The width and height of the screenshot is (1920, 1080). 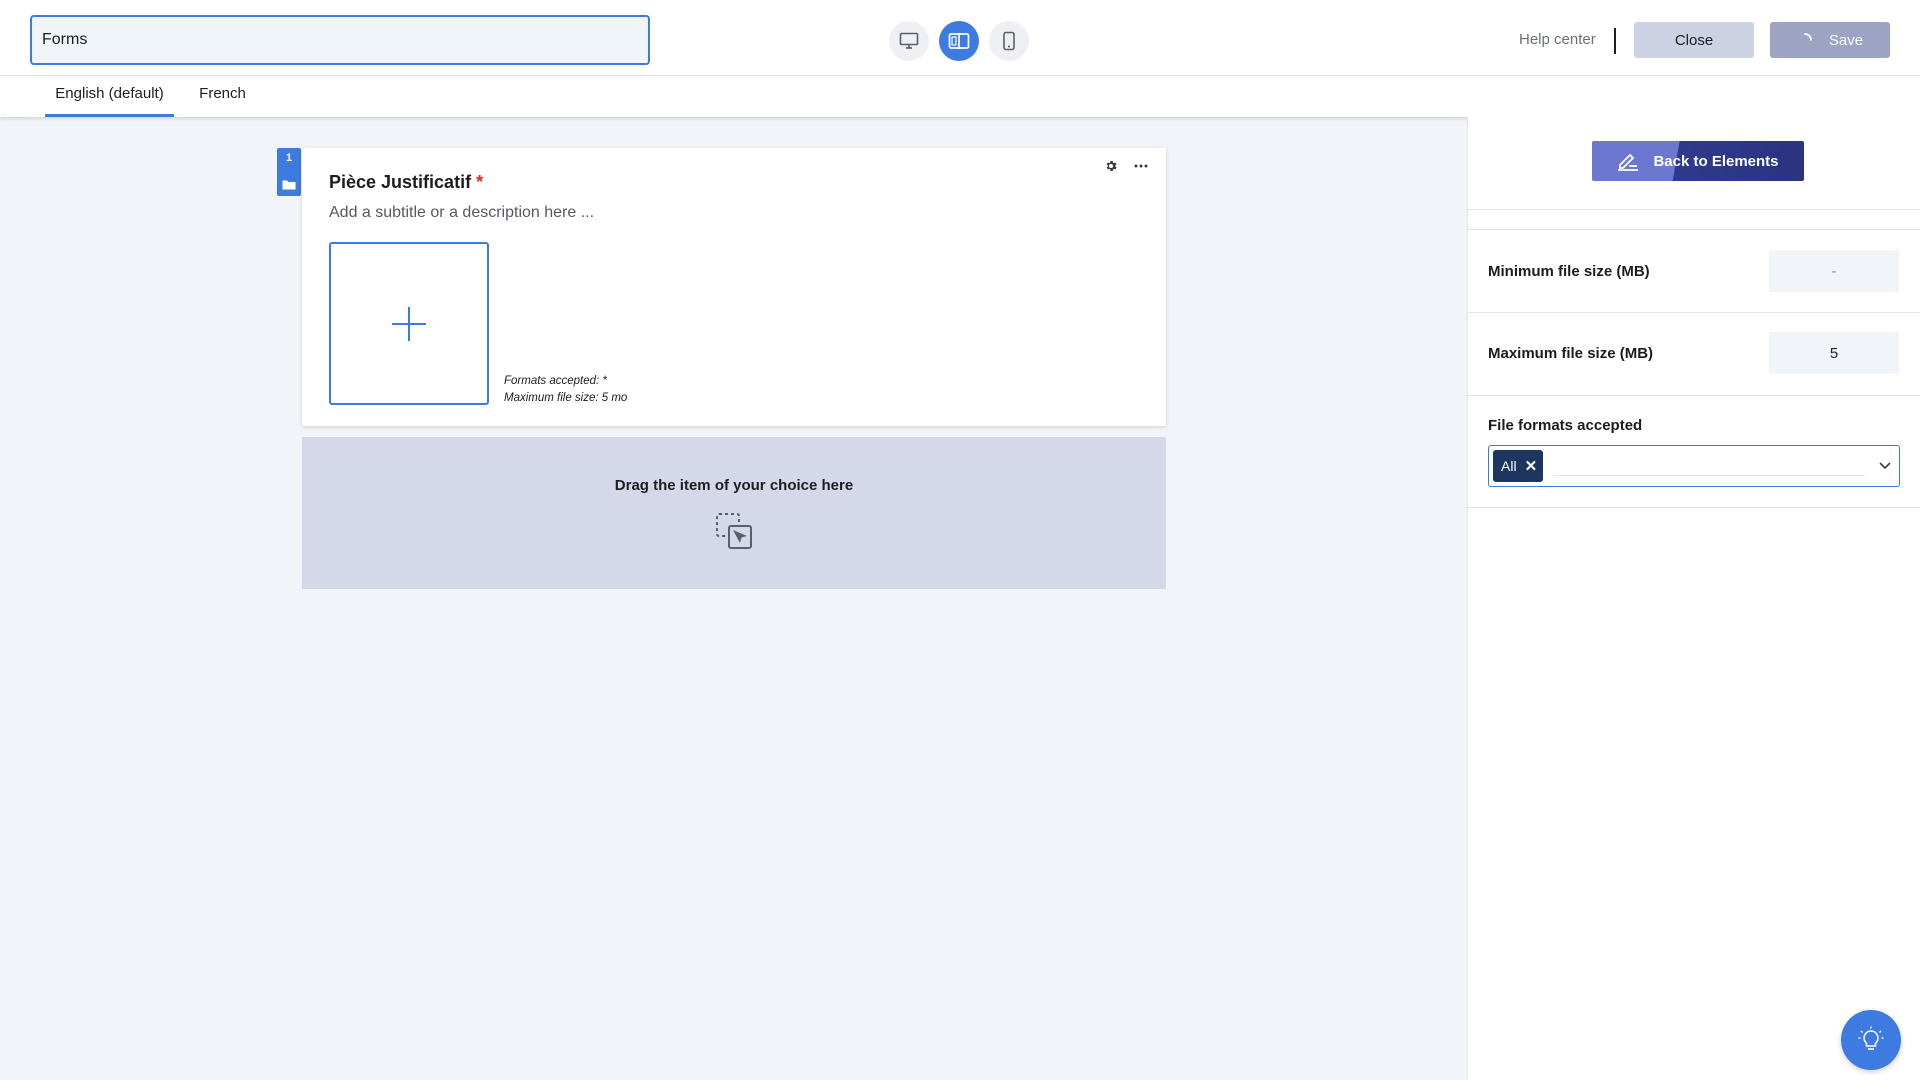 I want to click on drag-drop-icon, so click(x=734, y=531).